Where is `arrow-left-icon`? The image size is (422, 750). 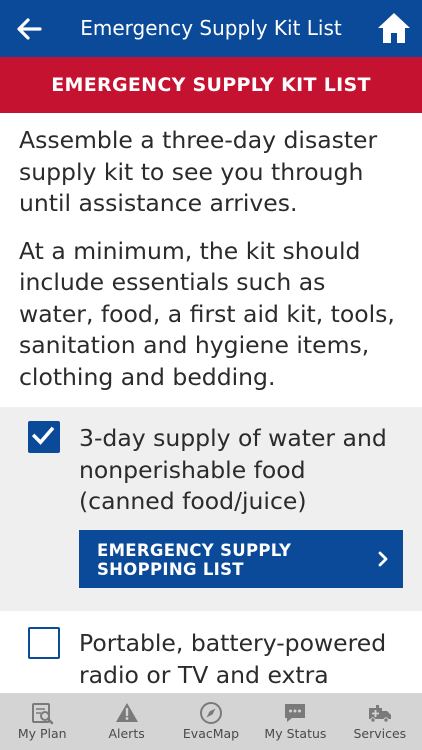 arrow-left-icon is located at coordinates (29, 29).